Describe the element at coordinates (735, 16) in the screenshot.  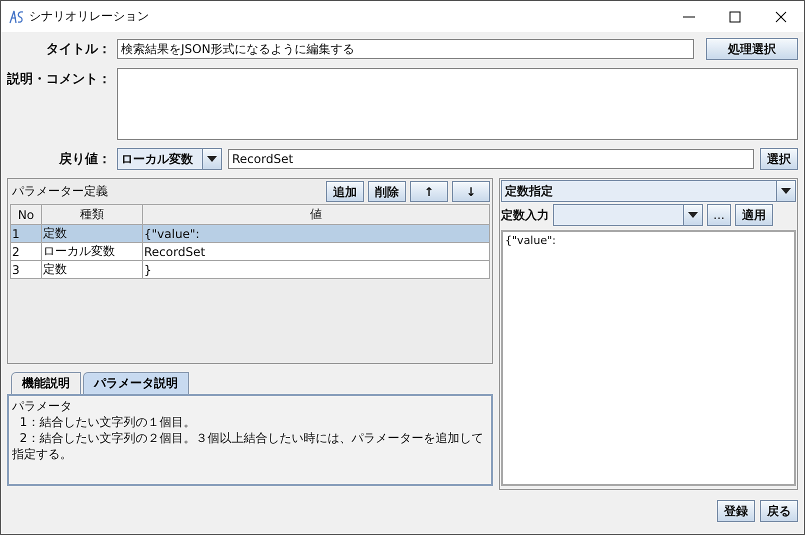
I see `maximize-icon` at that location.